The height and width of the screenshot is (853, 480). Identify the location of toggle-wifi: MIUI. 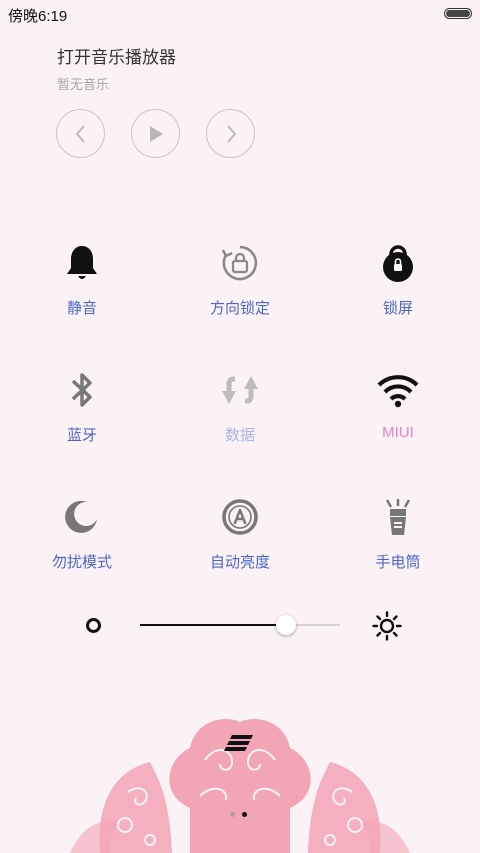
(398, 404).